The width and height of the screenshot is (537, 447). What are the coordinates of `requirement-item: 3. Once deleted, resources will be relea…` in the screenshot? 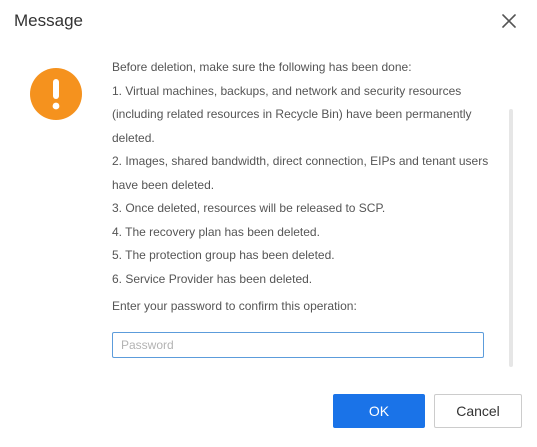 It's located at (249, 208).